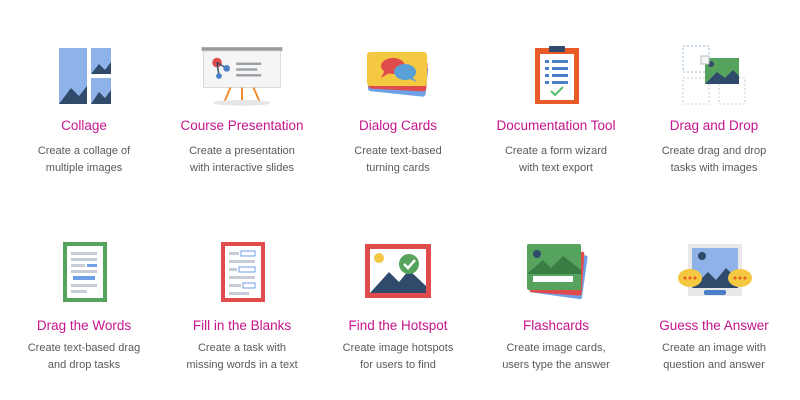 The image size is (800, 400). Describe the element at coordinates (556, 325) in the screenshot. I see `tile-title: Flashcards` at that location.